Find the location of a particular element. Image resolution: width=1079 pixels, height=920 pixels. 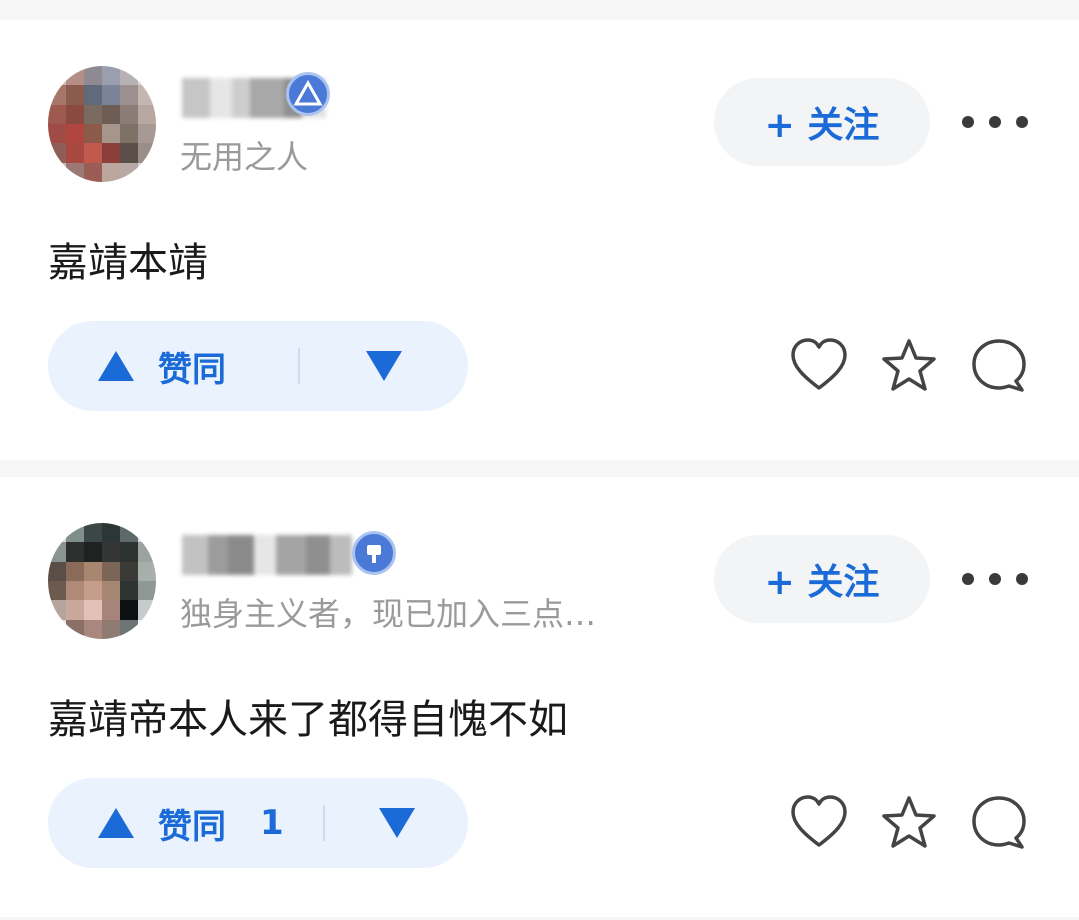

author-bio: 无用之人 is located at coordinates (244, 157).